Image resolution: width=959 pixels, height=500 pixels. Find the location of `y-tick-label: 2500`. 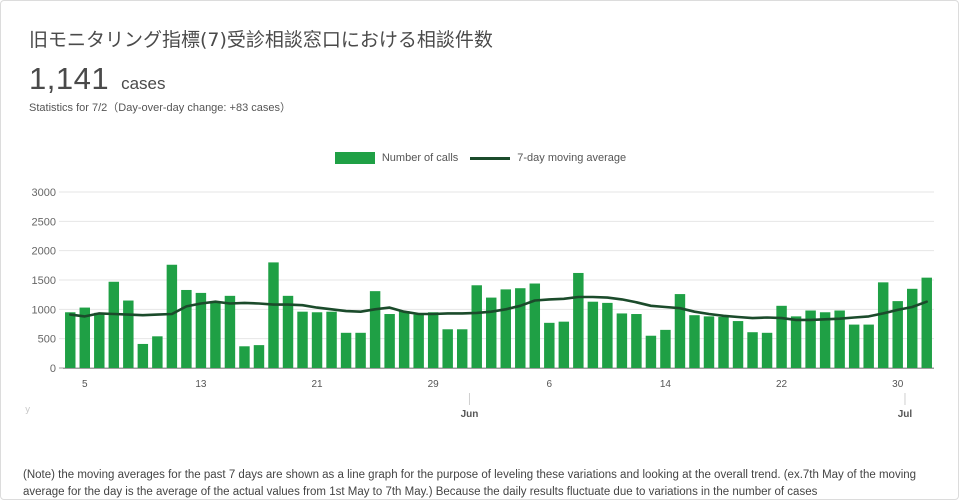

y-tick-label: 2500 is located at coordinates (44, 222).